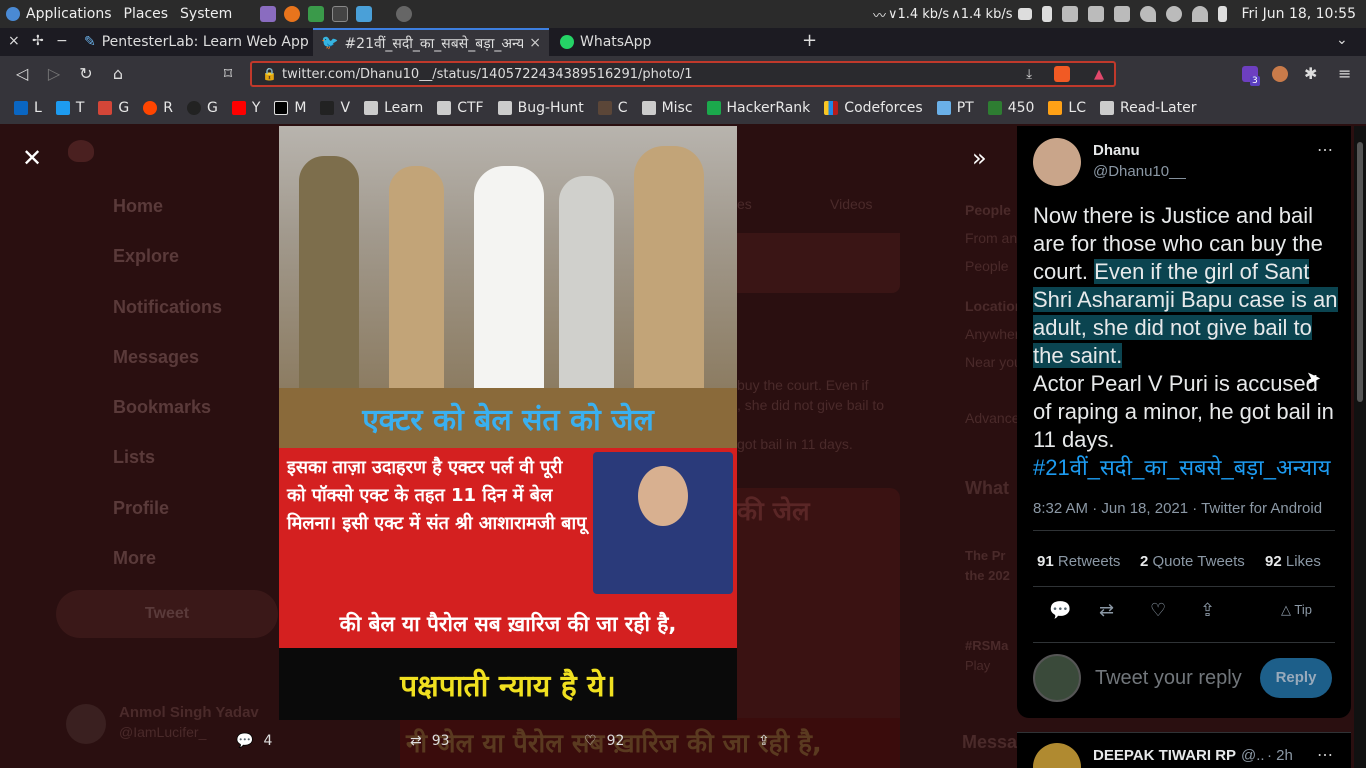 The image size is (1366, 768). Describe the element at coordinates (987, 266) in the screenshot. I see `bg-people-follow: People` at that location.